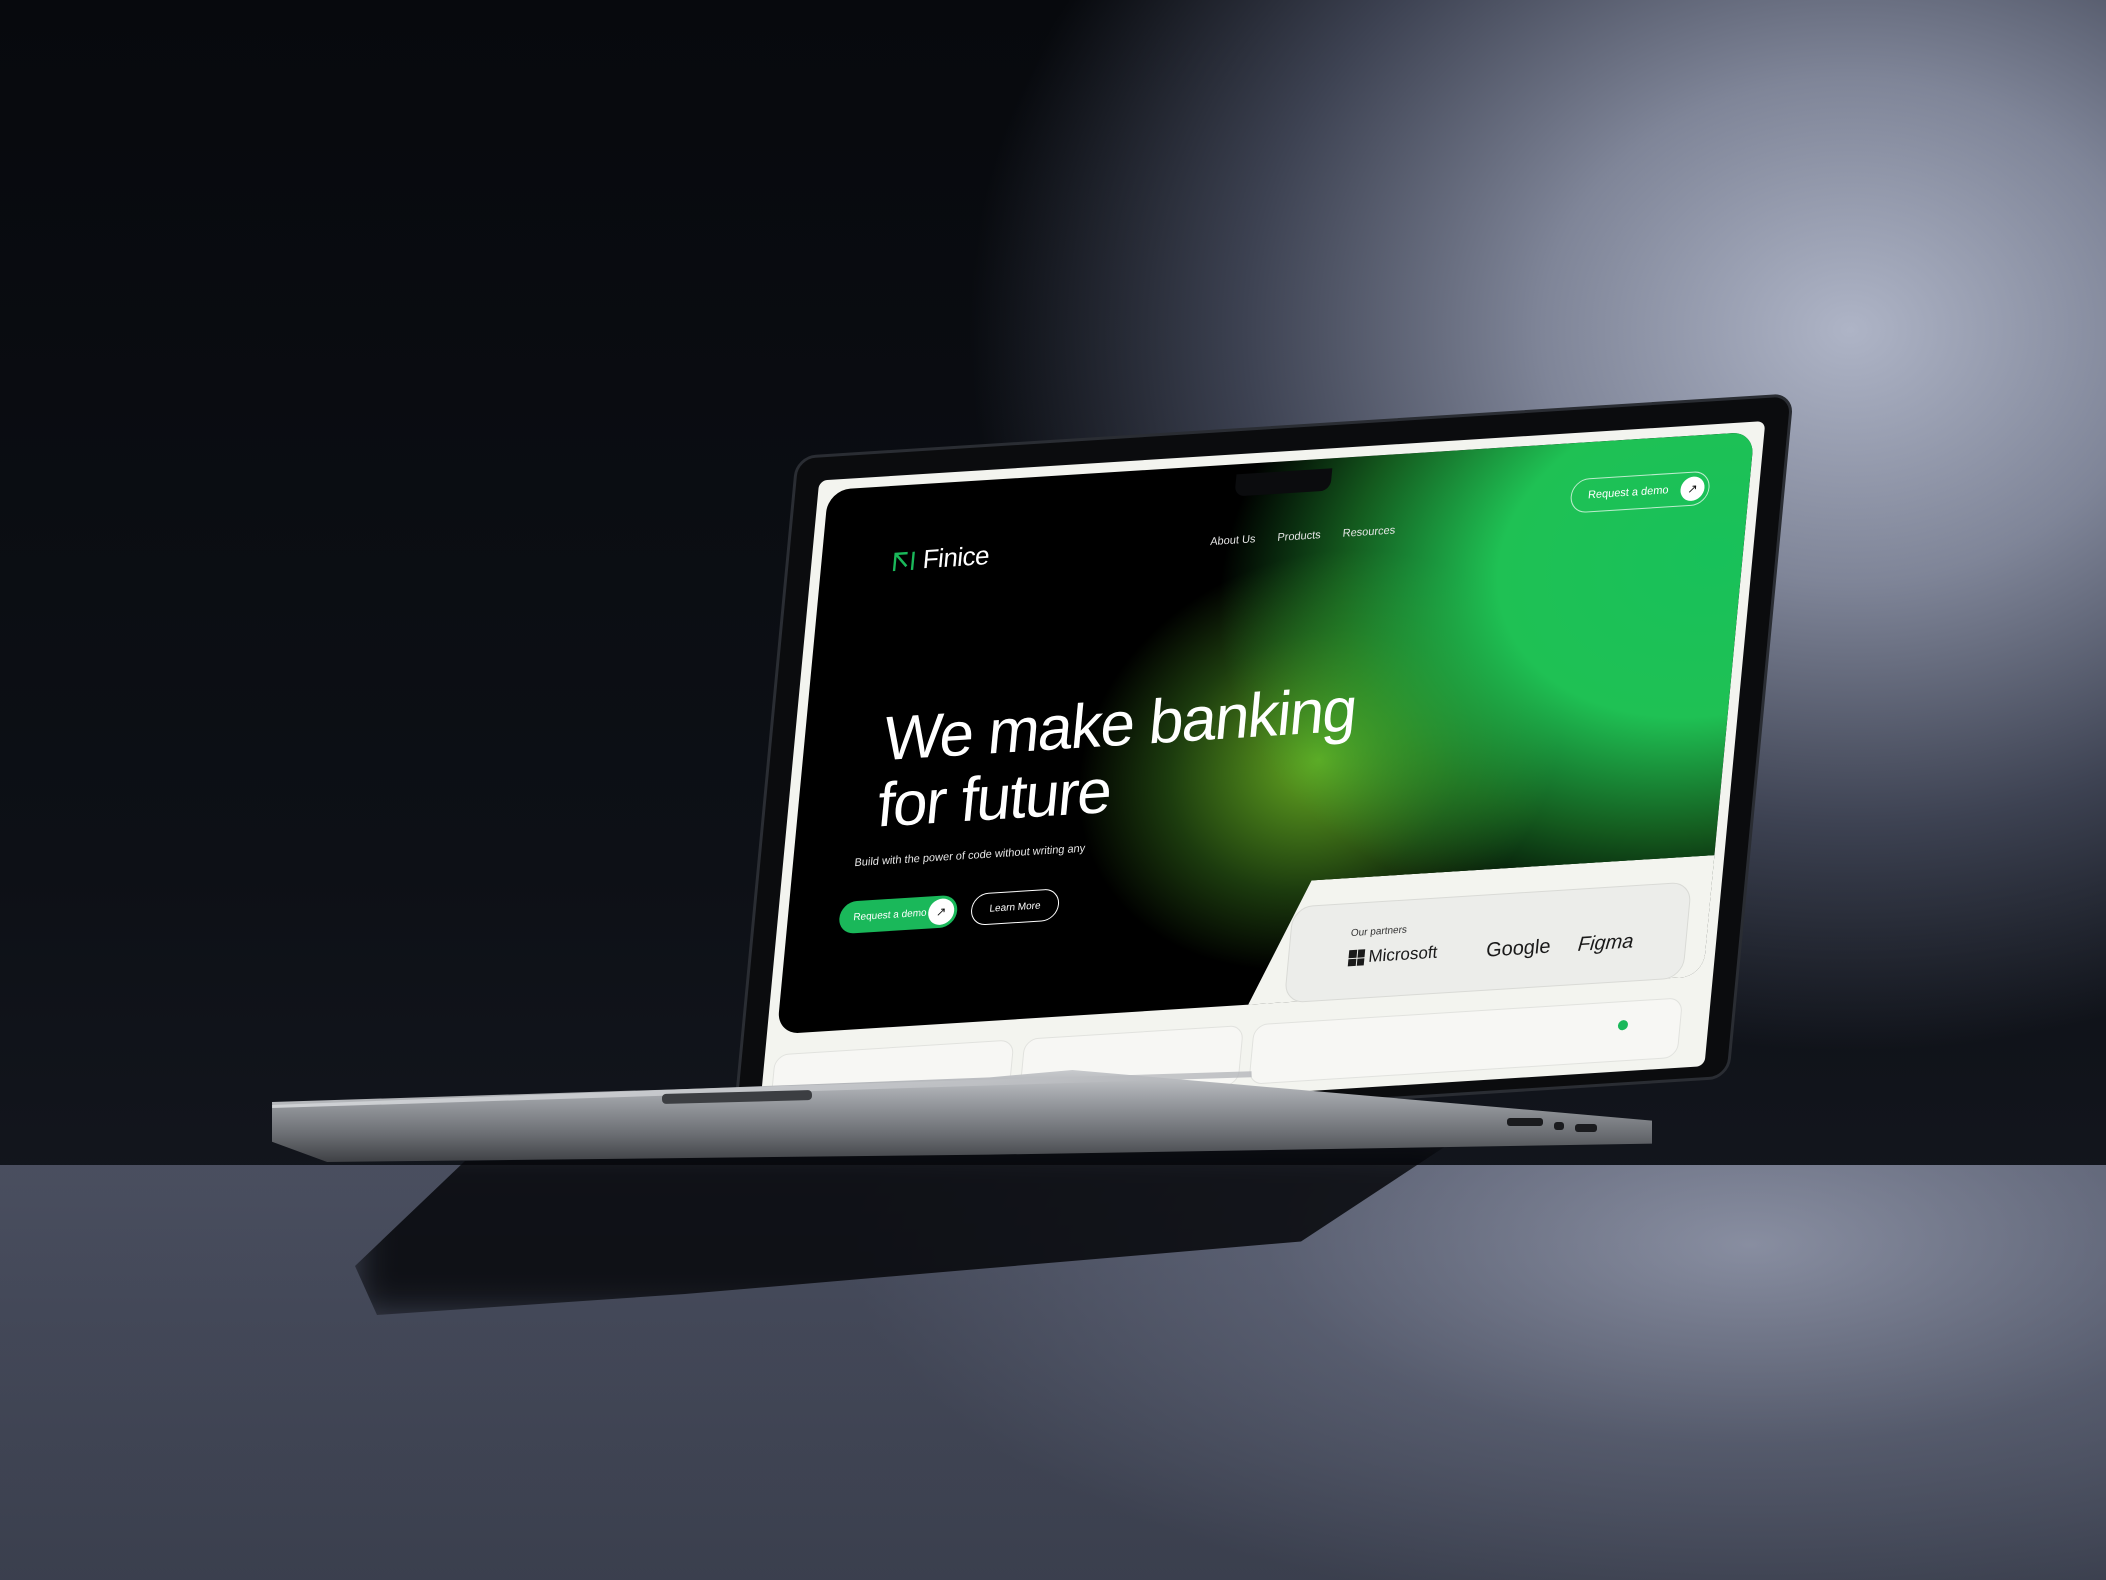 This screenshot has height=1580, width=2106. I want to click on laptop-base, so click(962, 1116).